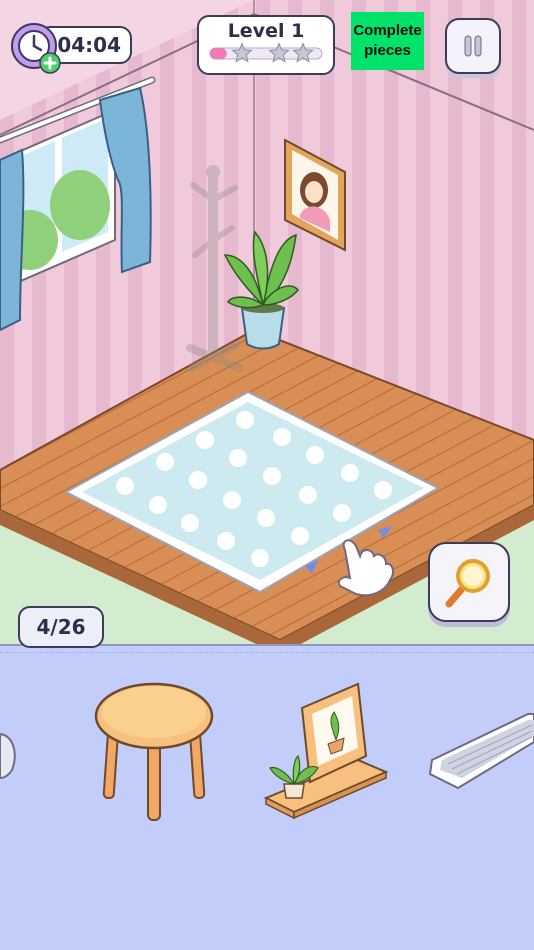  I want to click on level-title: Level 1, so click(266, 31).